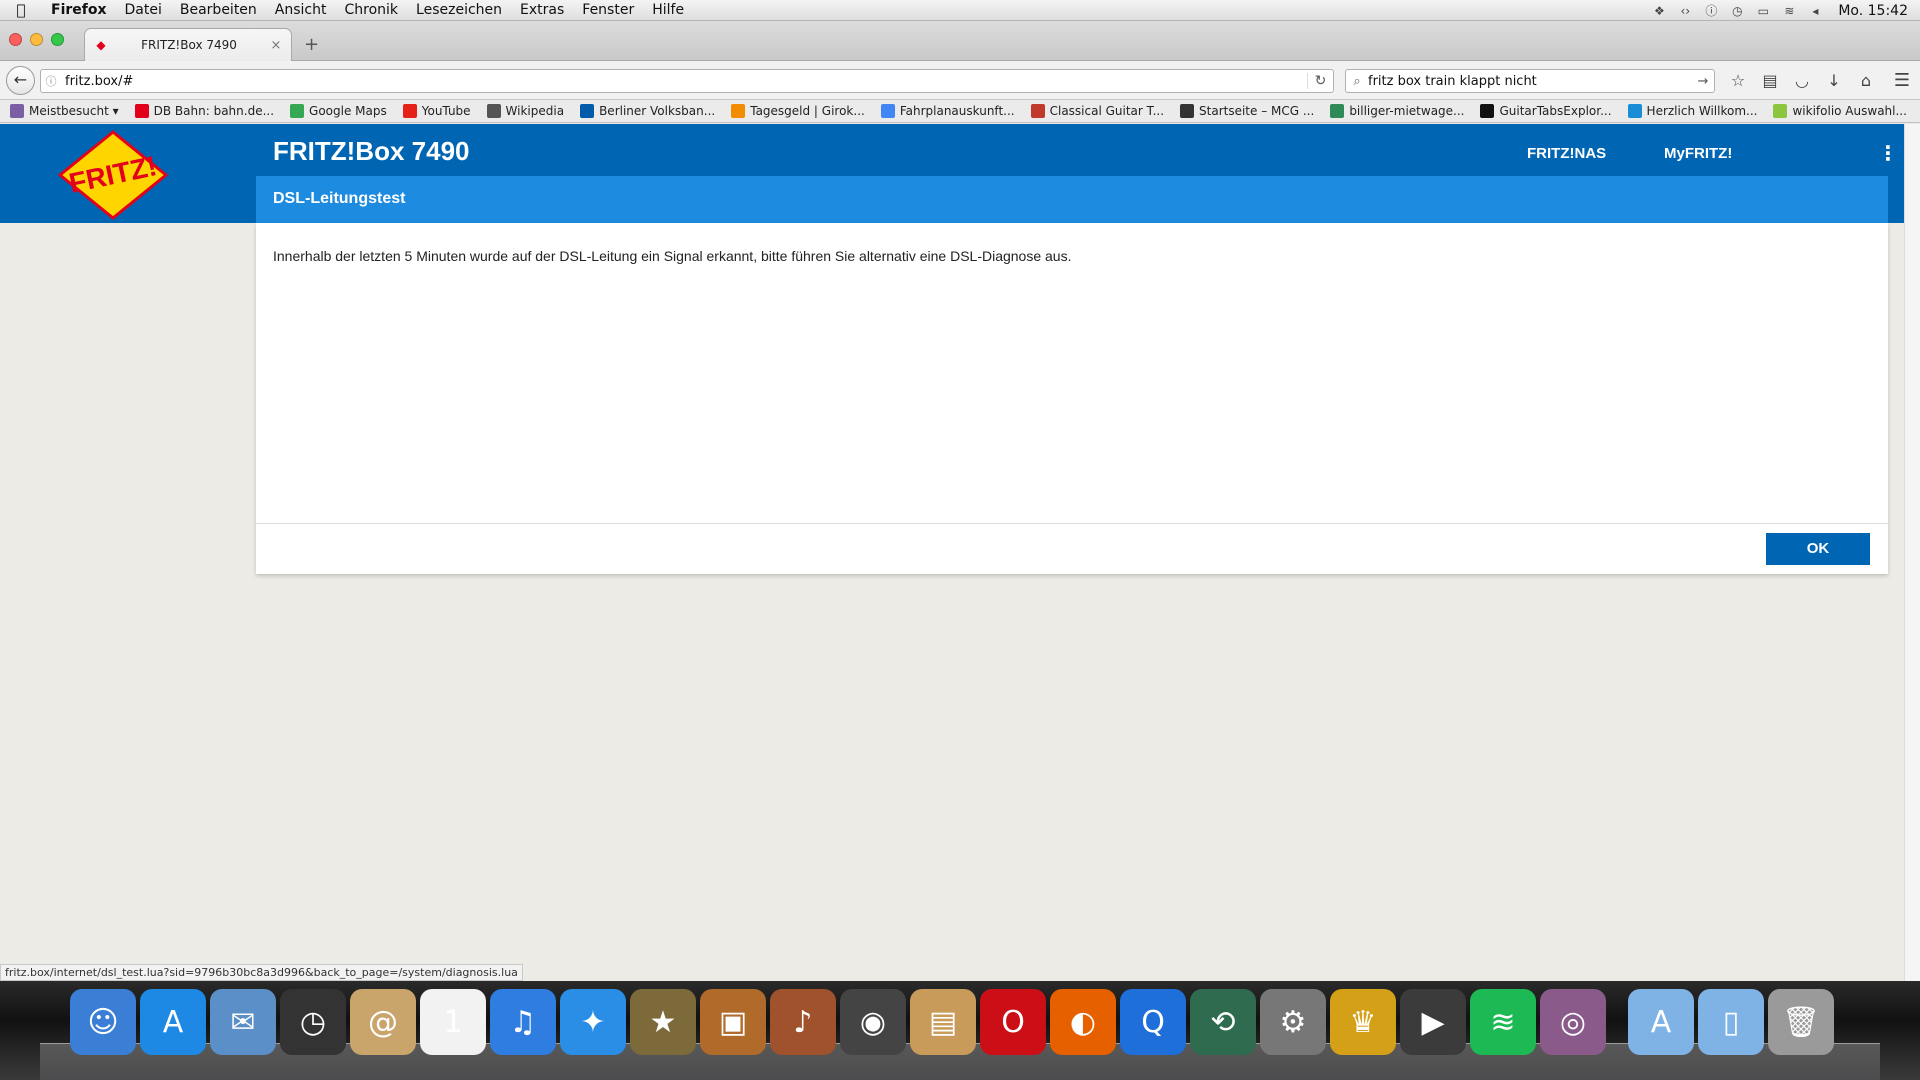 Image resolution: width=1920 pixels, height=1080 pixels. What do you see at coordinates (1888, 153) in the screenshot?
I see `more-menu-icon: ⋮` at bounding box center [1888, 153].